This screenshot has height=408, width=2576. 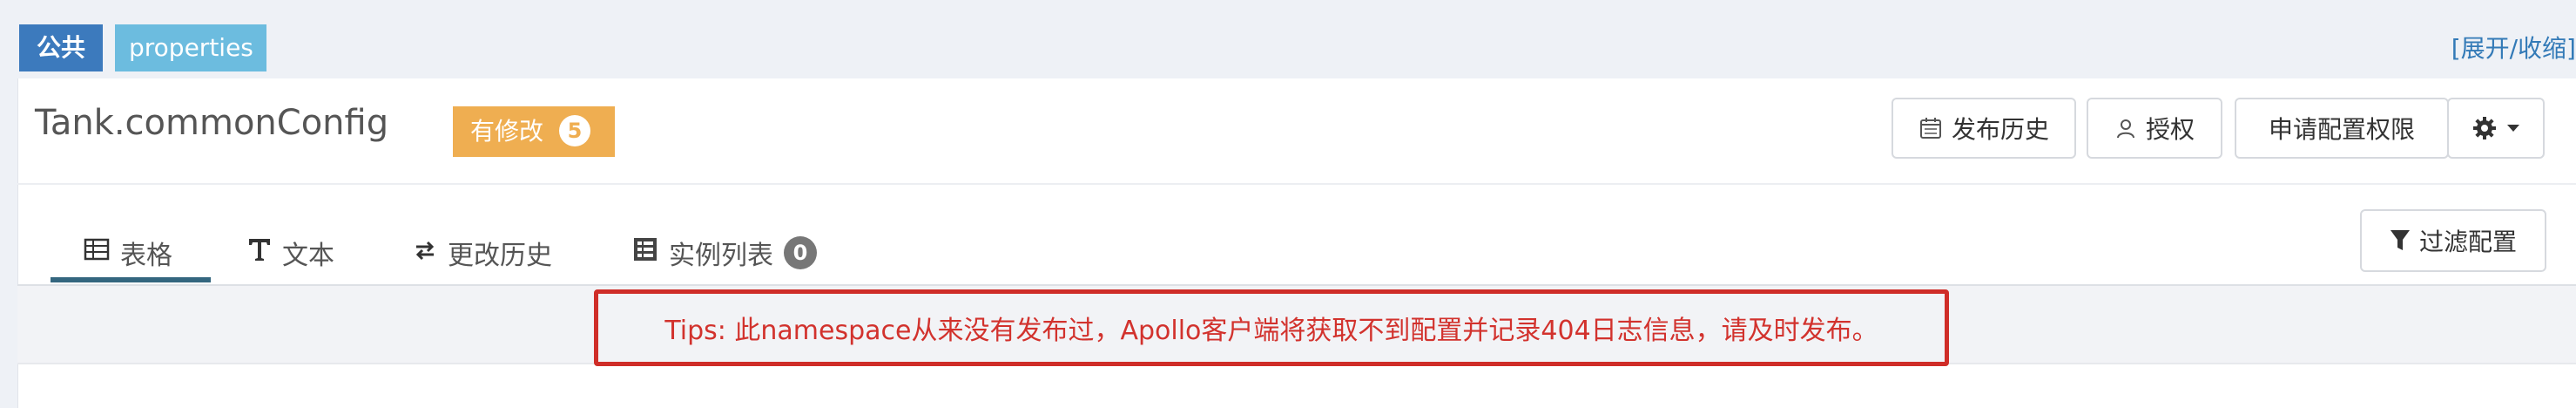 I want to click on filter-config-label: 过滤配置, so click(x=2467, y=242).